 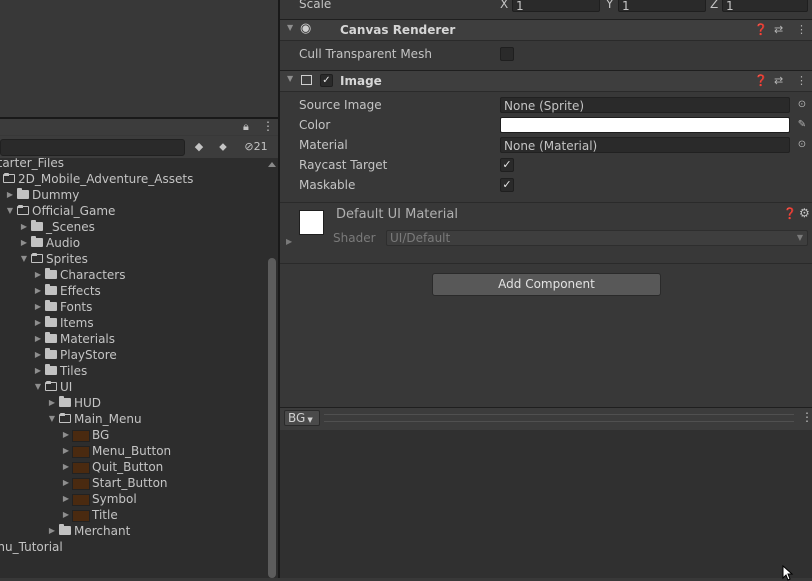 What do you see at coordinates (66, 291) in the screenshot?
I see `tree-item: ▶ Effects` at bounding box center [66, 291].